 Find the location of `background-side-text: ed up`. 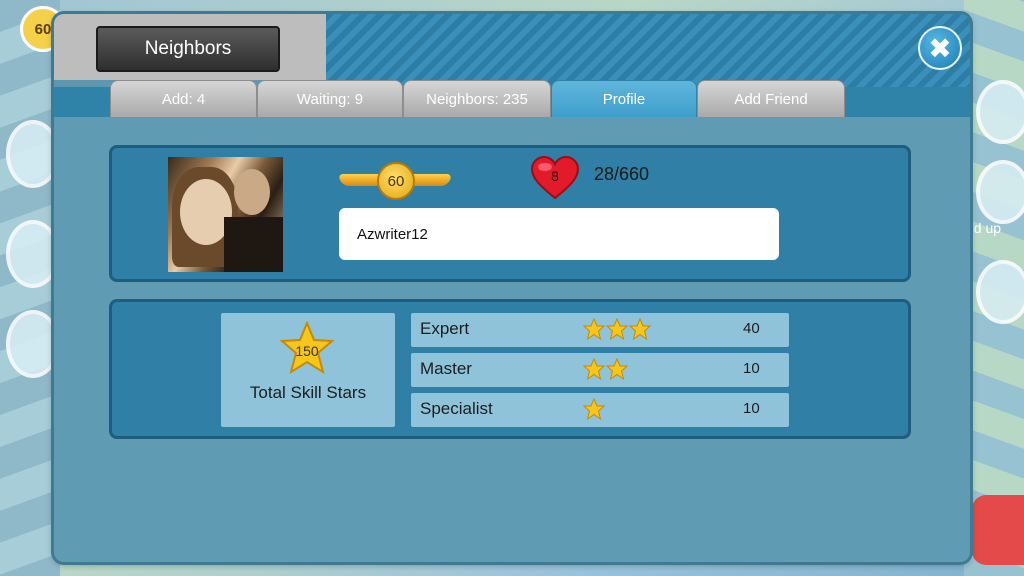

background-side-text: ed up is located at coordinates (984, 228).